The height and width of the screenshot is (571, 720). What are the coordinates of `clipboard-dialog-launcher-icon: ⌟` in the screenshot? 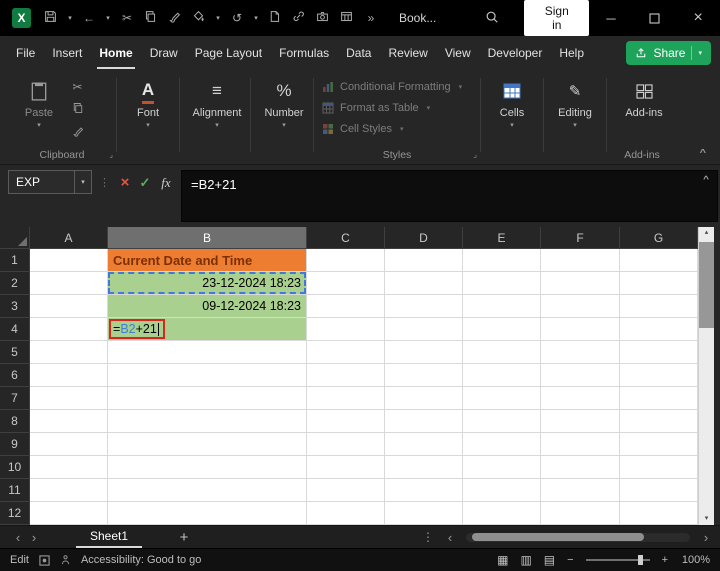 It's located at (111, 154).